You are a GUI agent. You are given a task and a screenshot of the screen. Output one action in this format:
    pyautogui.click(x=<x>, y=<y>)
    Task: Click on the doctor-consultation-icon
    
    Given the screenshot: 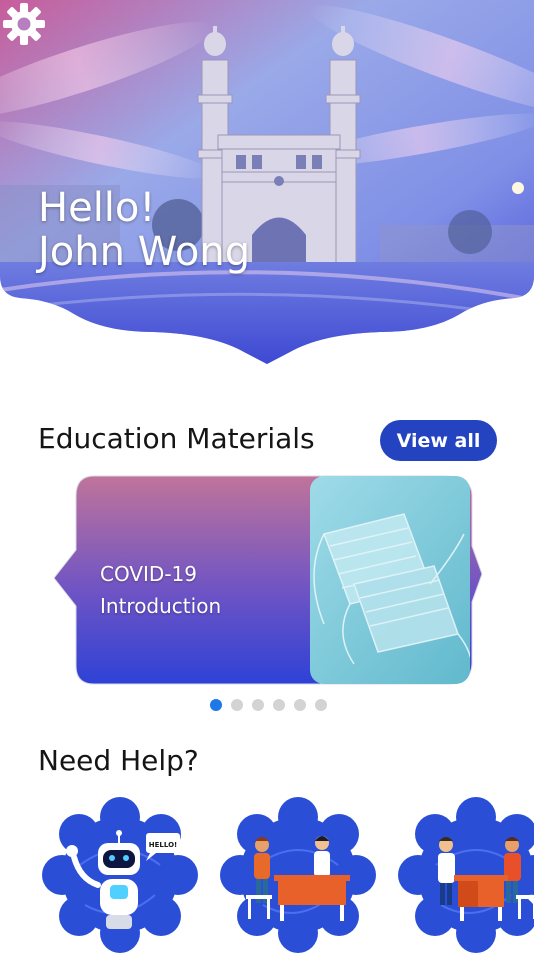 What is the action you would take?
    pyautogui.click(x=466, y=875)
    